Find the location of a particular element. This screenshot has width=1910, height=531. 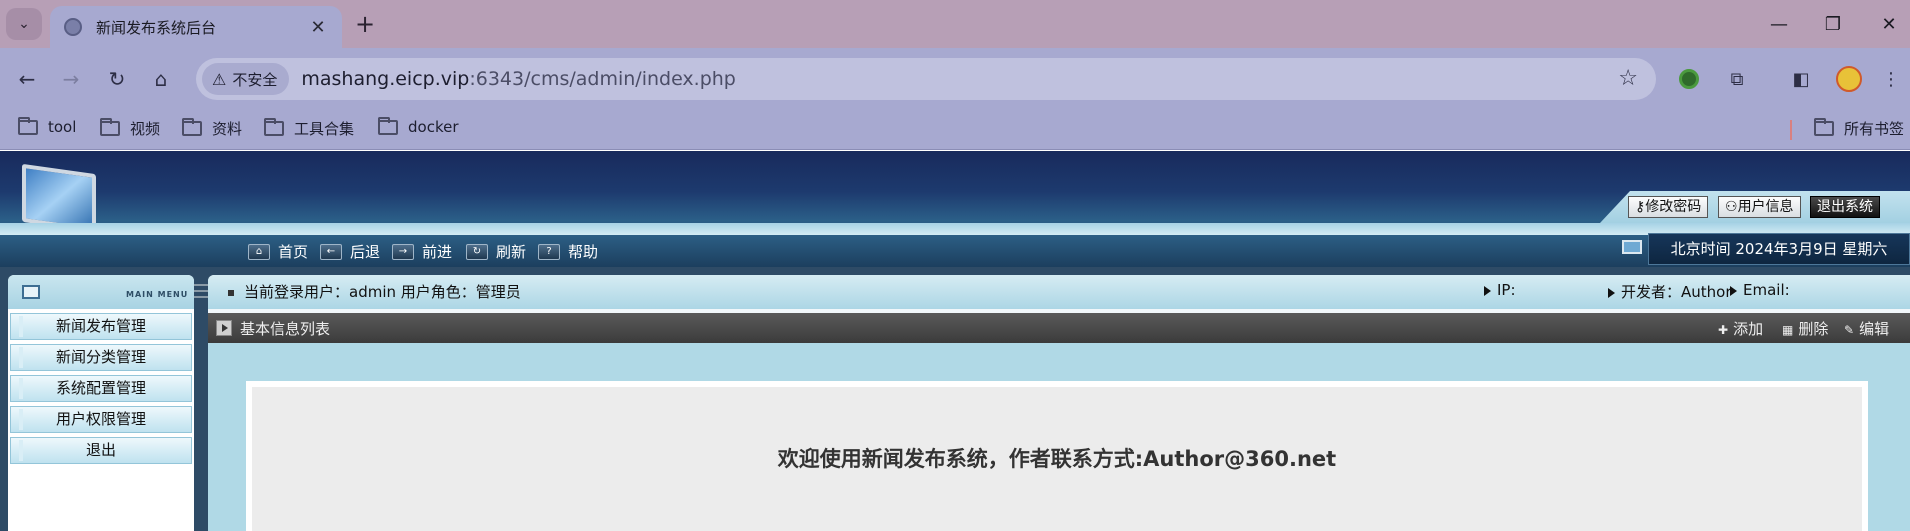

kebab-menu-icon: ⋮ is located at coordinates (1891, 79).